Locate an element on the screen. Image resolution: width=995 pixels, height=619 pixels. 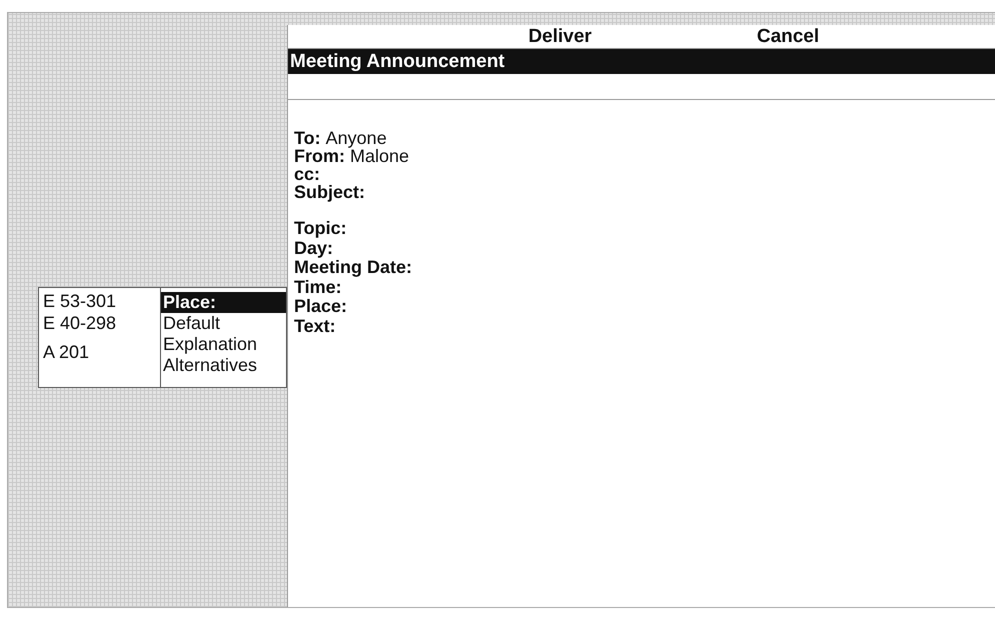
field-label: Meeting Date: is located at coordinates (353, 267).